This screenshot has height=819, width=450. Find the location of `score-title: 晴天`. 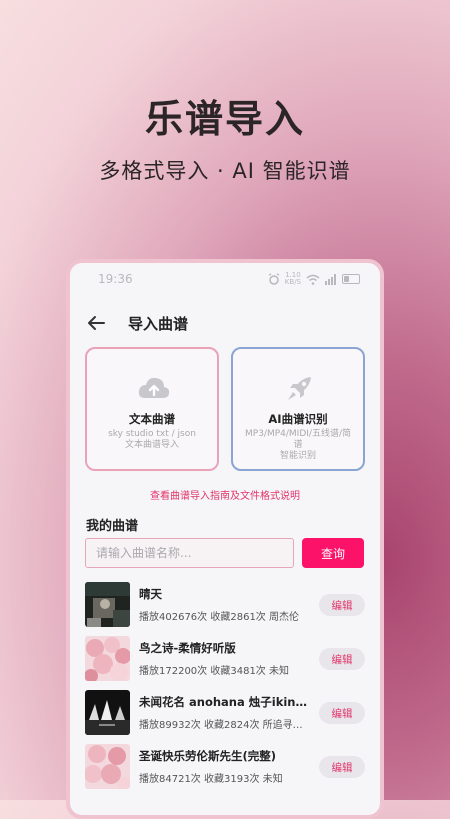

score-title: 晴天 is located at coordinates (150, 594).